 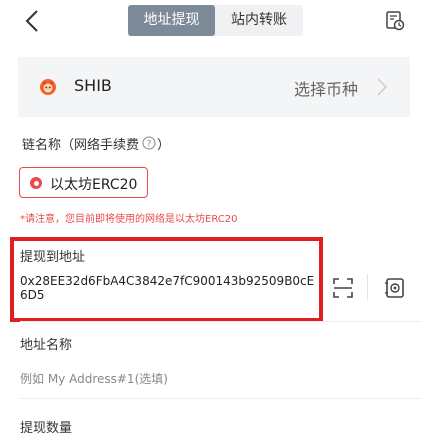 I want to click on address-name-label: 地址名称, so click(x=46, y=345).